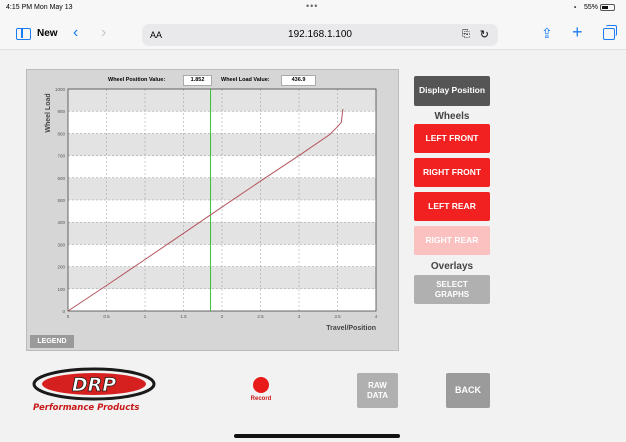  What do you see at coordinates (452, 172) in the screenshot?
I see `right-front-button: RIGHT FRONT` at bounding box center [452, 172].